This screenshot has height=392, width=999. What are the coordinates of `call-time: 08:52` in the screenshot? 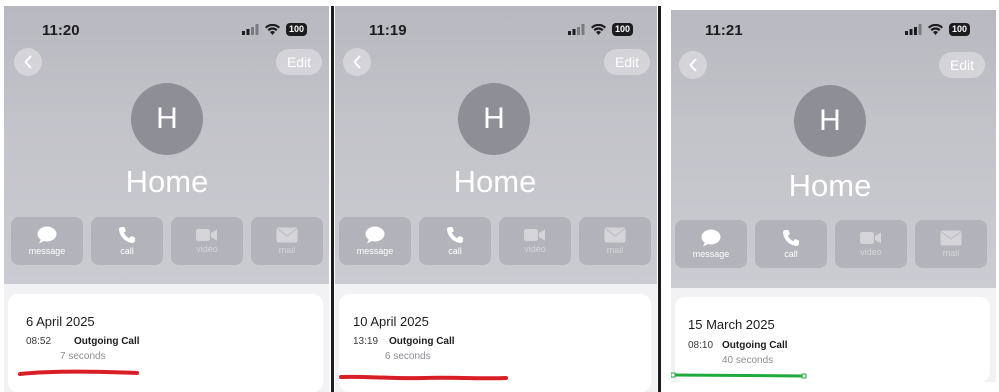 It's located at (39, 341).